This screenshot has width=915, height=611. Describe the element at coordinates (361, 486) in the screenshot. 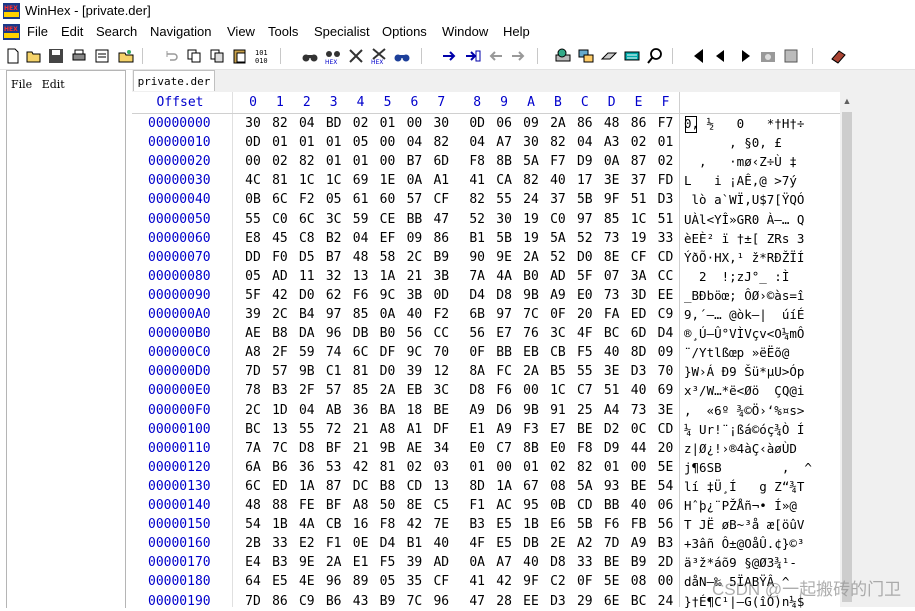

I see `hex-byte: DC` at that location.